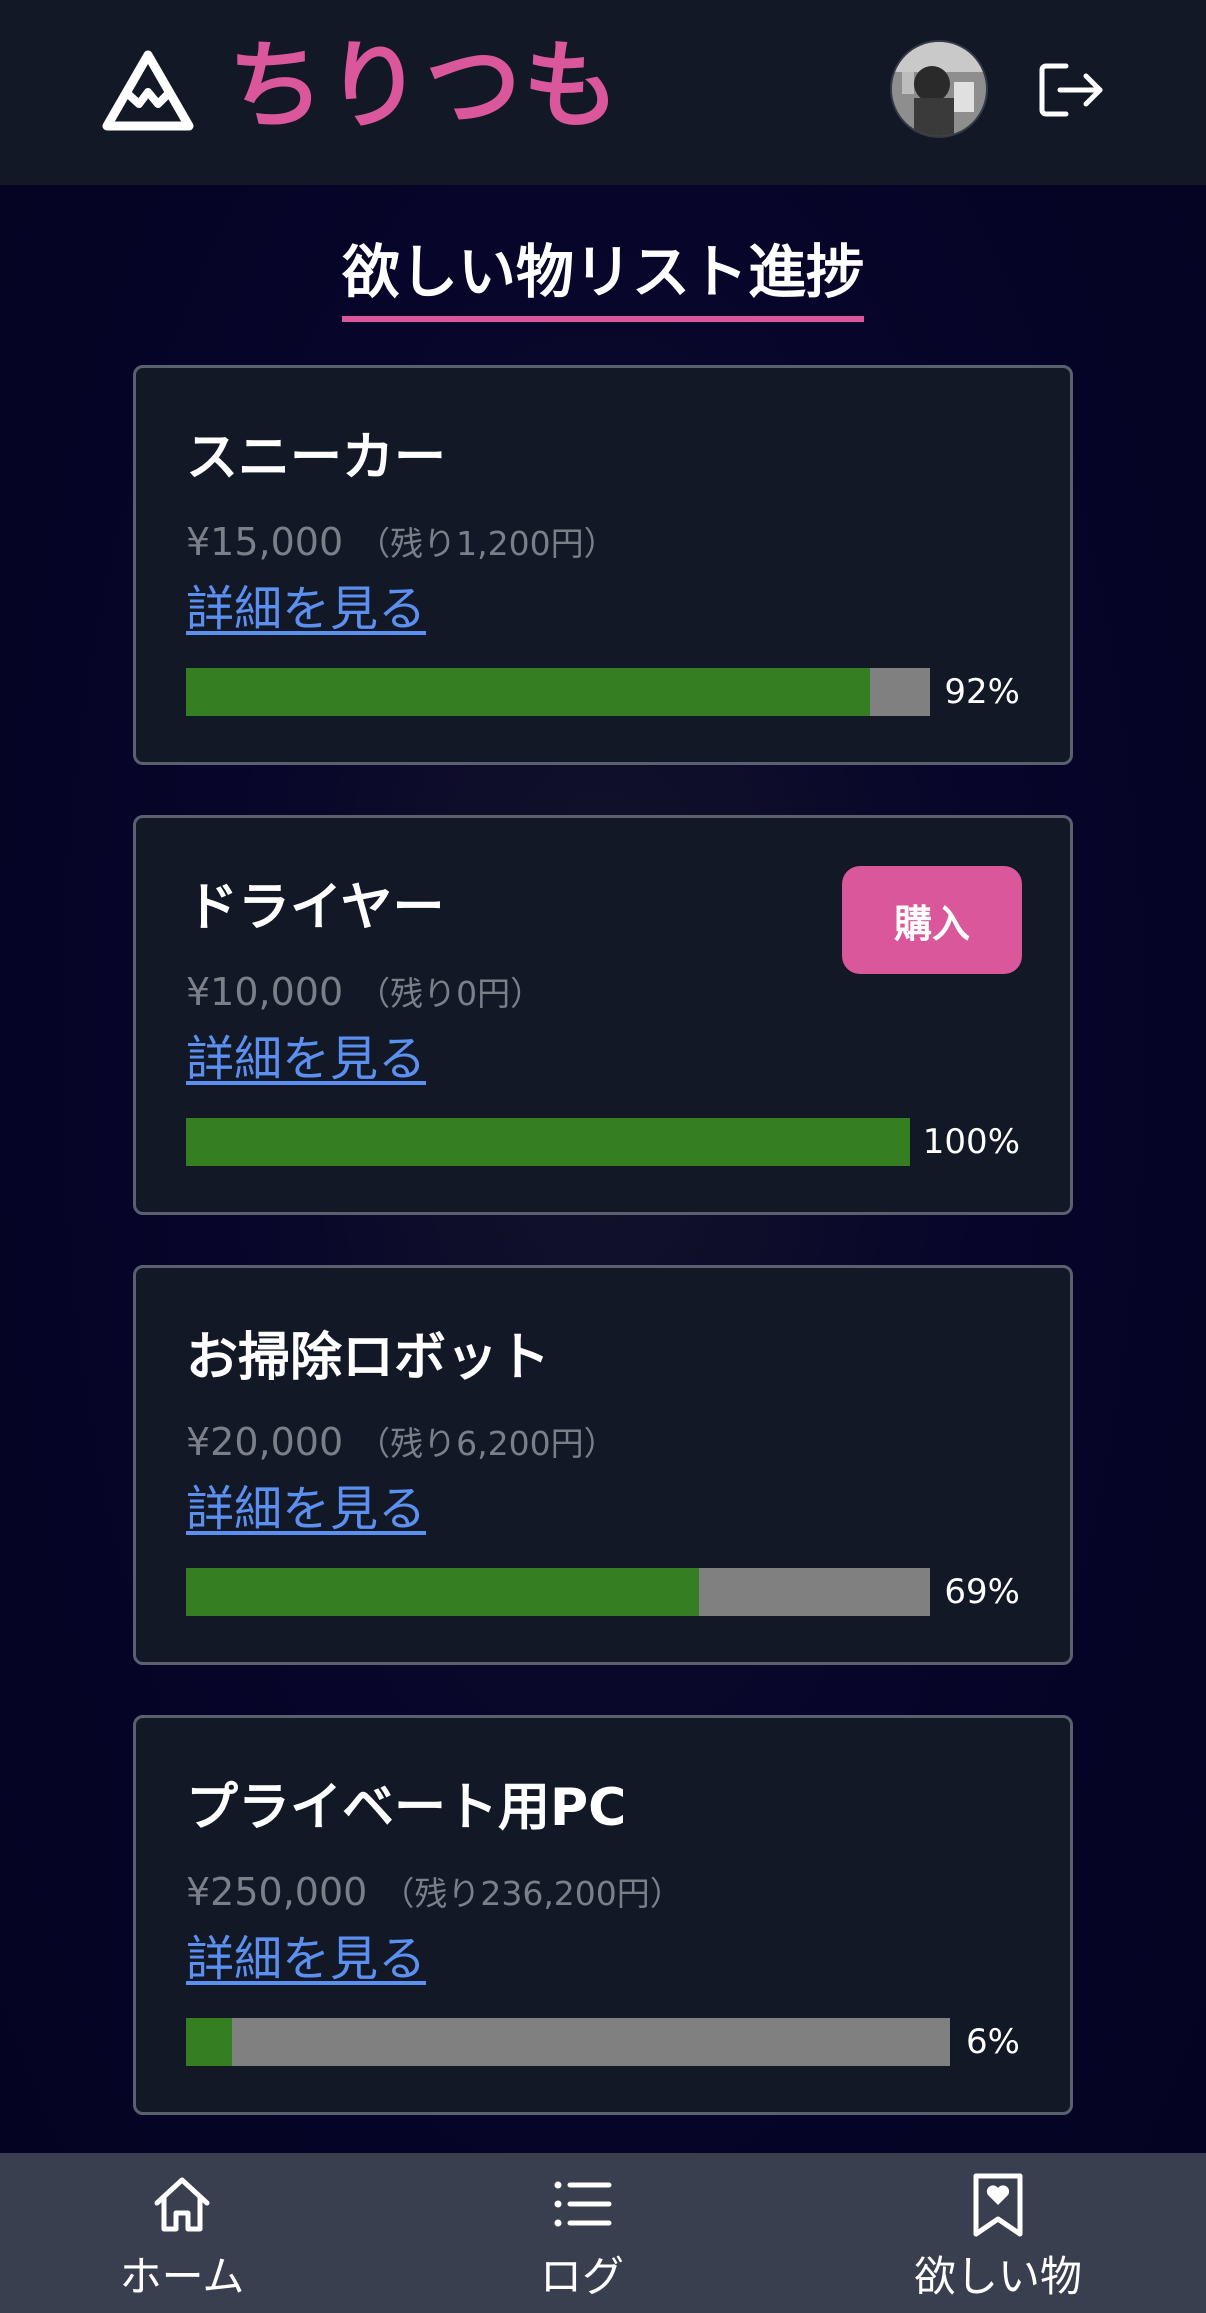 This screenshot has height=2313, width=1206. I want to click on wishlist-card-sneakers: スニーカー ¥15,000 （残り1,200円） 詳細を見る 92%, so click(603, 565).